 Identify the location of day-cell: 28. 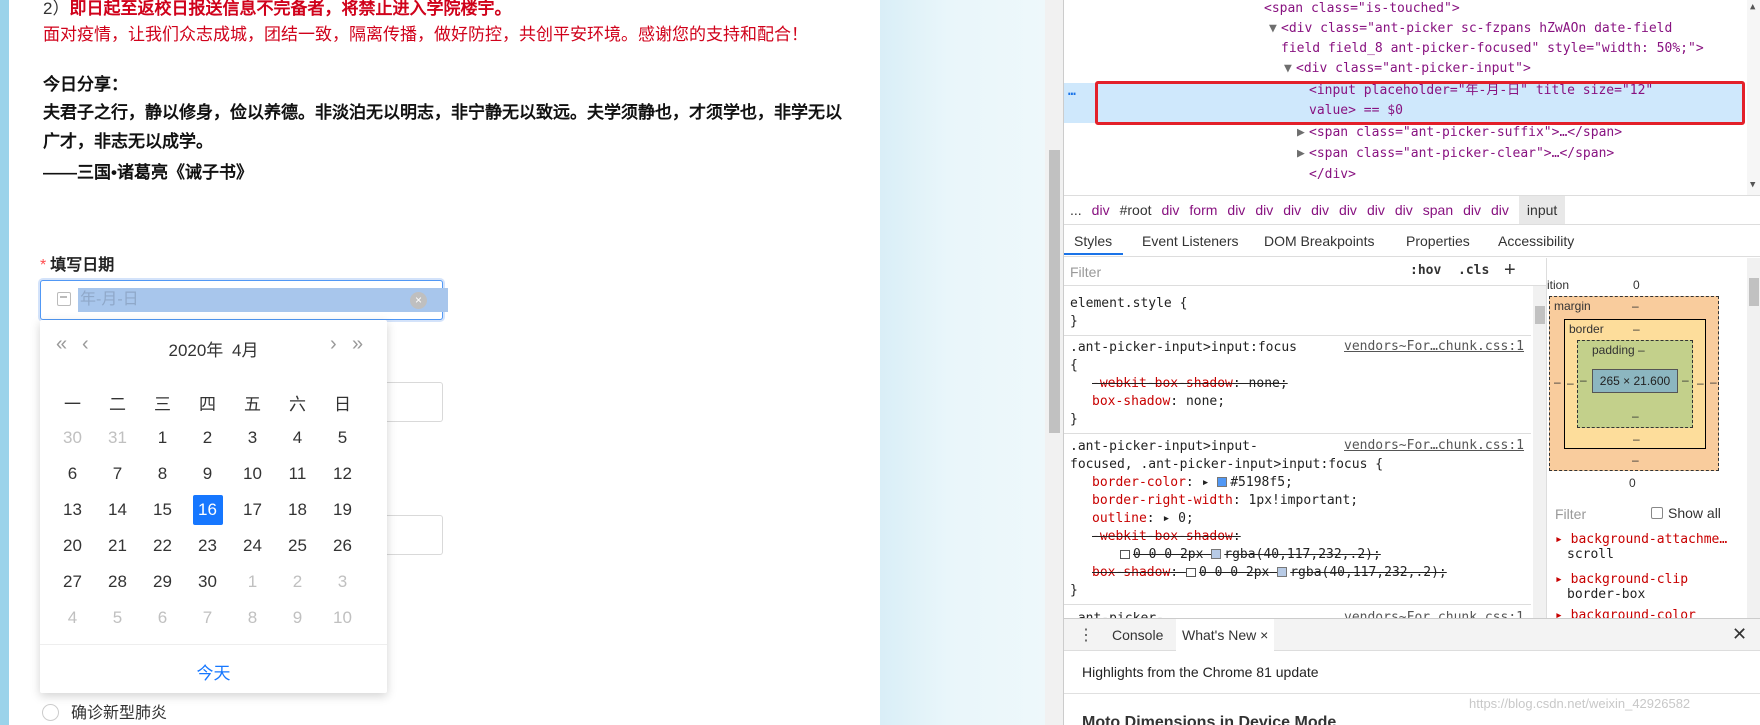
(117, 582).